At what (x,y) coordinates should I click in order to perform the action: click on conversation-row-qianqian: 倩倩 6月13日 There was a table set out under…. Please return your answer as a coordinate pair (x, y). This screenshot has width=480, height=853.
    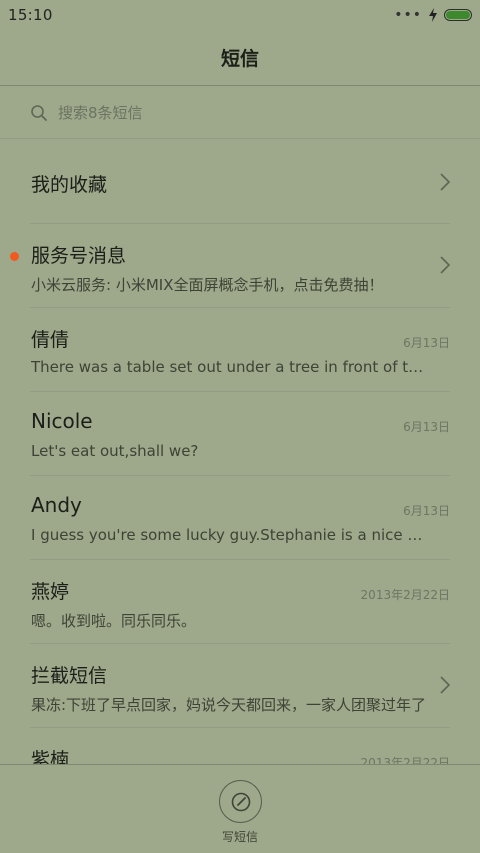
    Looking at the image, I should click on (240, 350).